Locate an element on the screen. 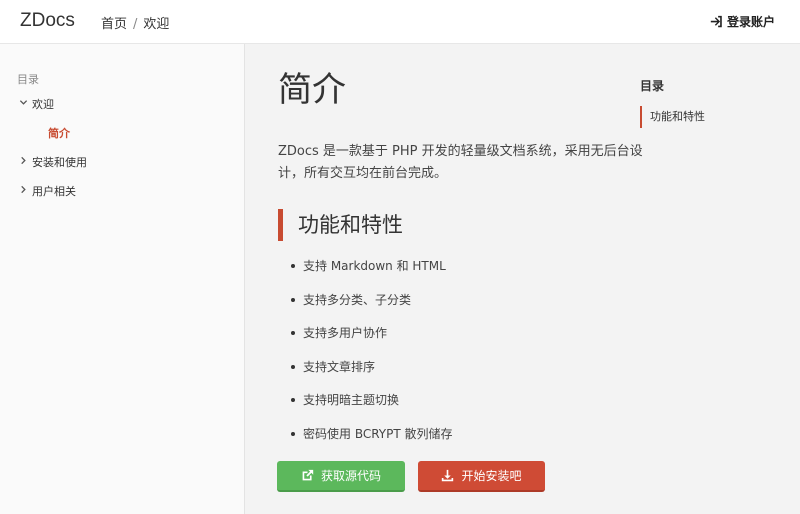 The width and height of the screenshot is (800, 514). external-link-icon is located at coordinates (308, 475).